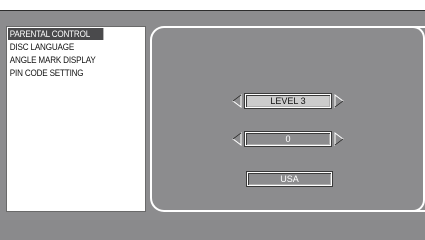  What do you see at coordinates (55, 60) in the screenshot?
I see `menu-item-angle-mark-display: ANGLE MARK DISPLAY` at bounding box center [55, 60].